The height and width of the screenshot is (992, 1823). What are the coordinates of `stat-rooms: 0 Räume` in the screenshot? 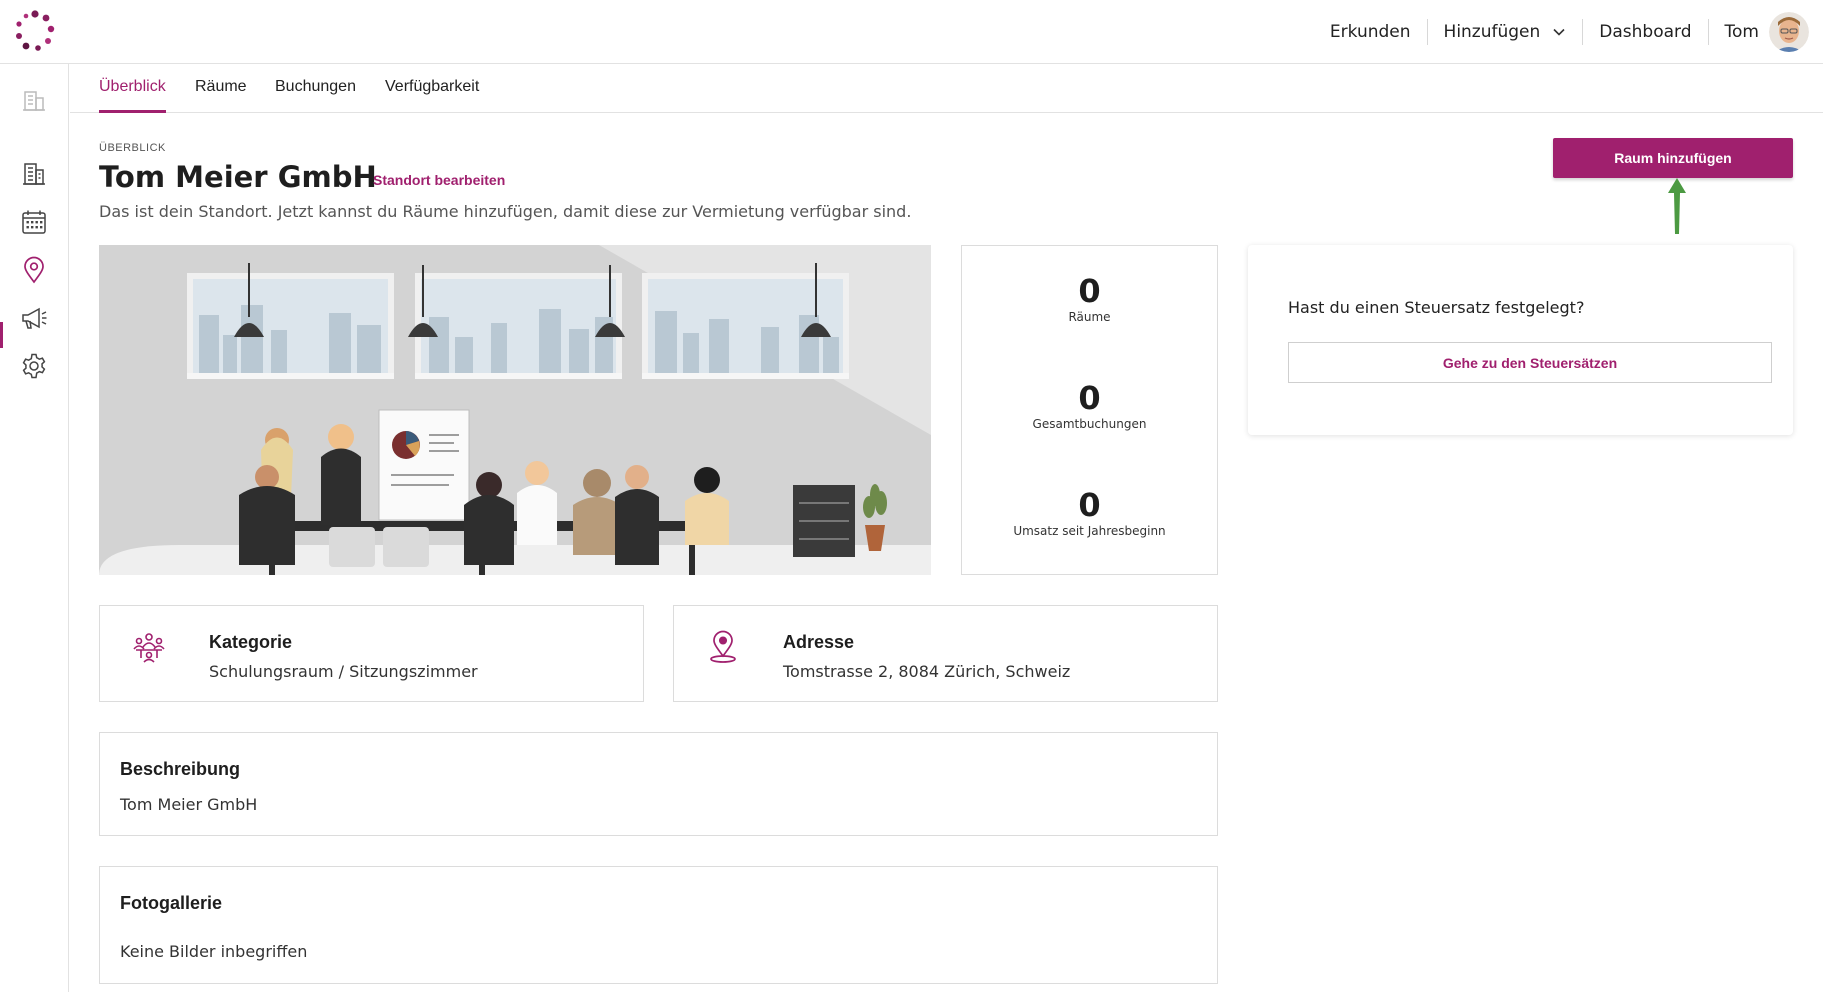 It's located at (1089, 299).